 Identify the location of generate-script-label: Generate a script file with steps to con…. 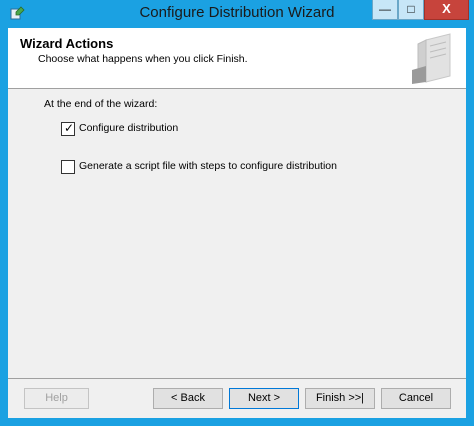
(208, 166).